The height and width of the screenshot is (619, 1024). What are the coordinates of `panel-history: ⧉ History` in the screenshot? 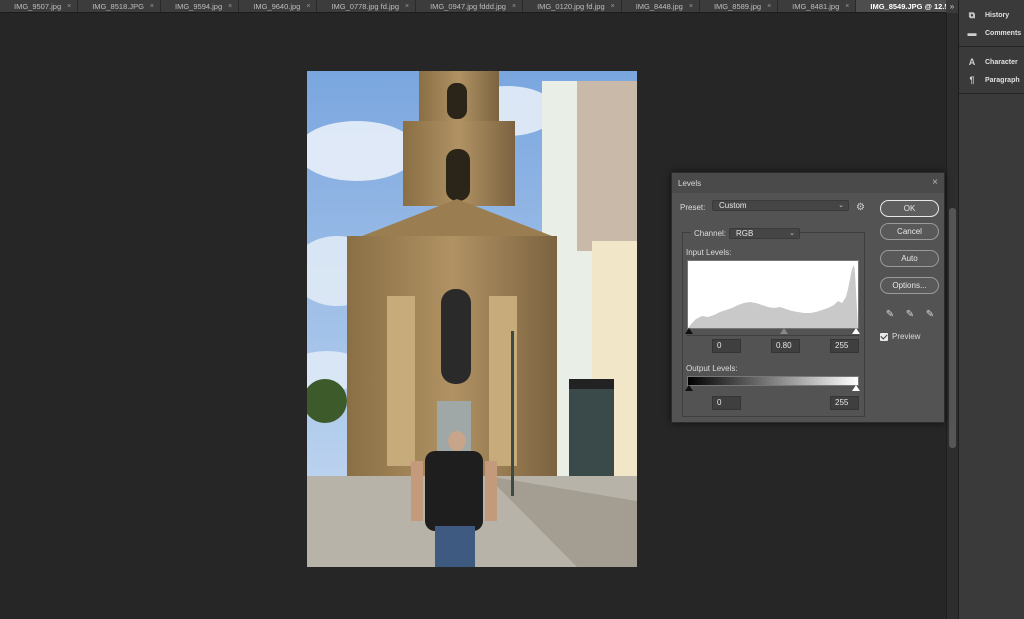 It's located at (991, 15).